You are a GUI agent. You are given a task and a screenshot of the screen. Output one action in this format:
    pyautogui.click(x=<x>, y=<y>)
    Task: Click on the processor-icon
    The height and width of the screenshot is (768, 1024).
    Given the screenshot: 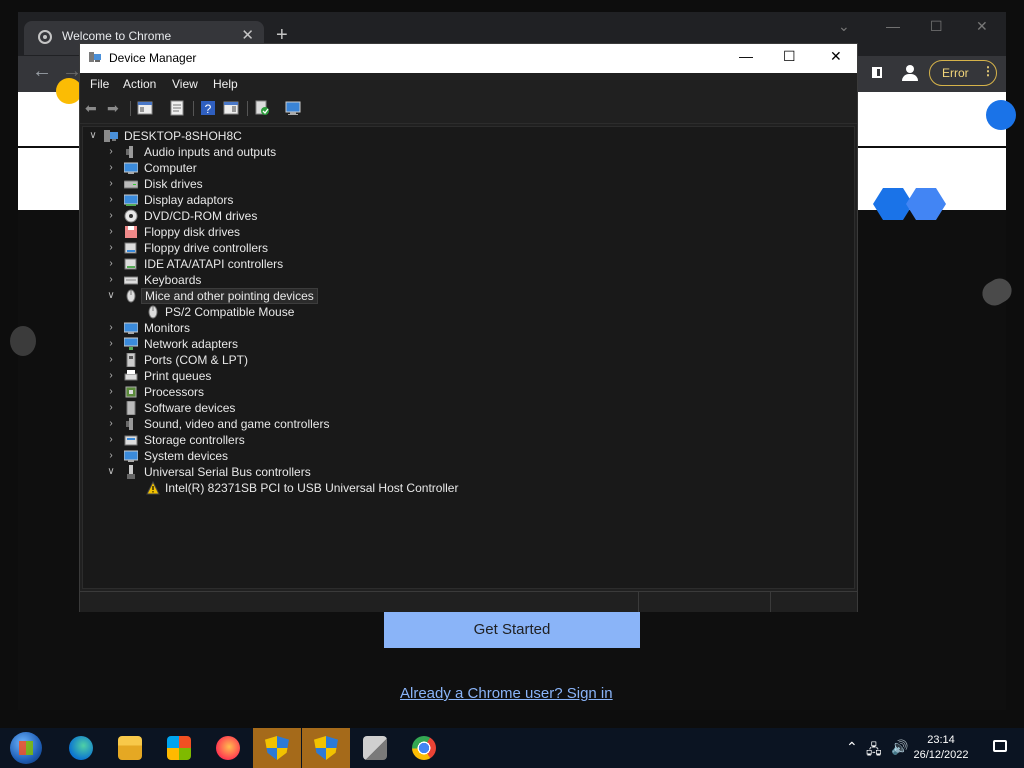 What is the action you would take?
    pyautogui.click(x=131, y=392)
    